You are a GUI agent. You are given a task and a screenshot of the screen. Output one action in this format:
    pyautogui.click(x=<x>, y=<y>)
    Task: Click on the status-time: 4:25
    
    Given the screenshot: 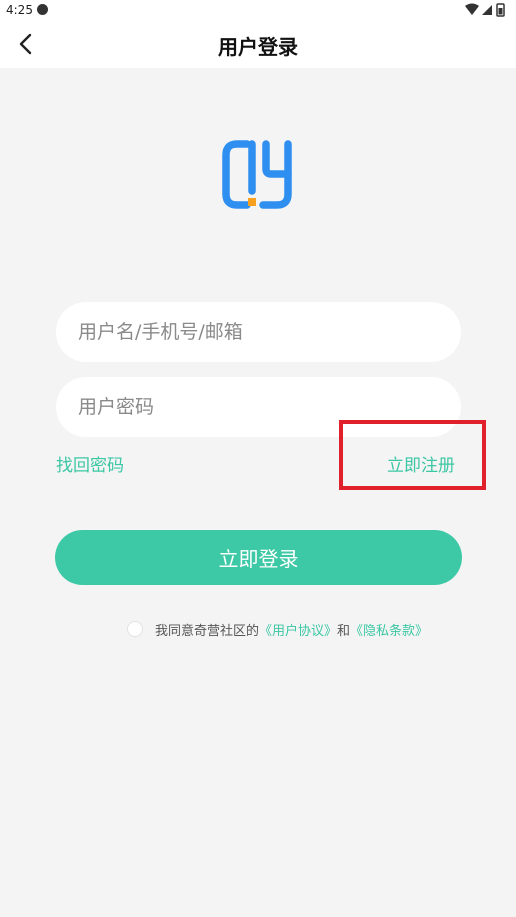 What is the action you would take?
    pyautogui.click(x=19, y=10)
    